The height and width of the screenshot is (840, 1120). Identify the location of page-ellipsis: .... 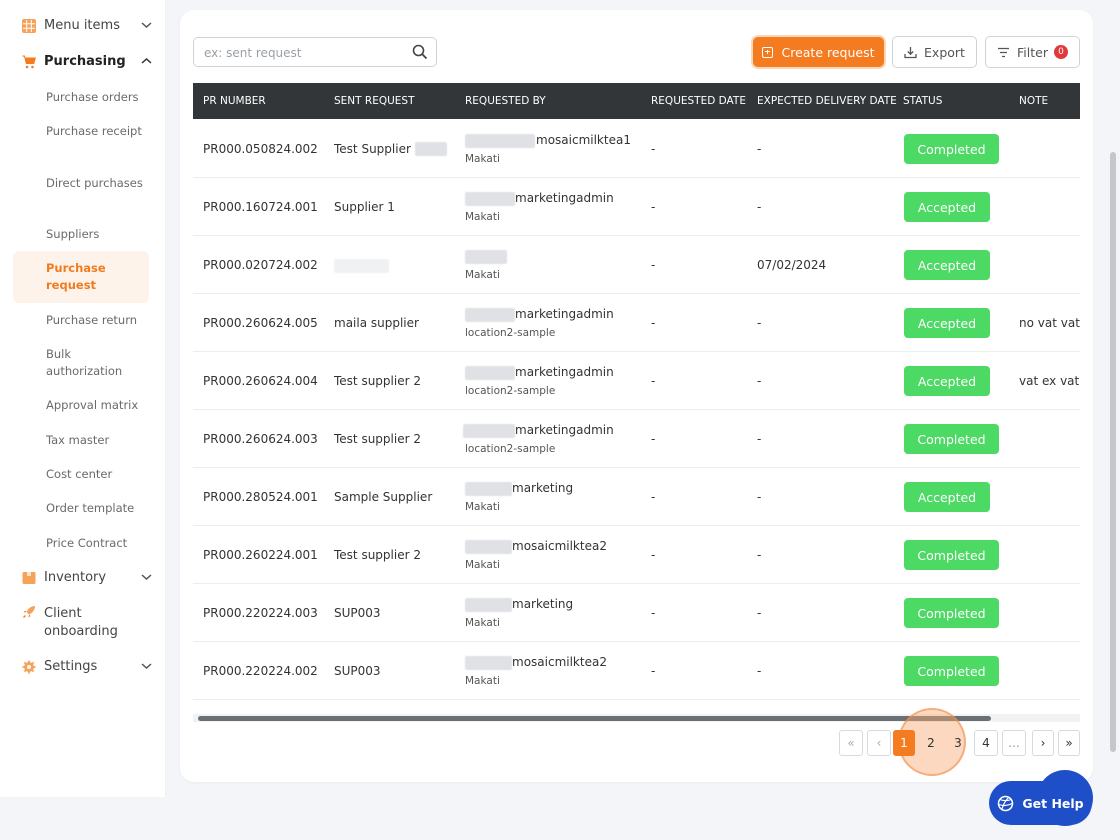
(1014, 743).